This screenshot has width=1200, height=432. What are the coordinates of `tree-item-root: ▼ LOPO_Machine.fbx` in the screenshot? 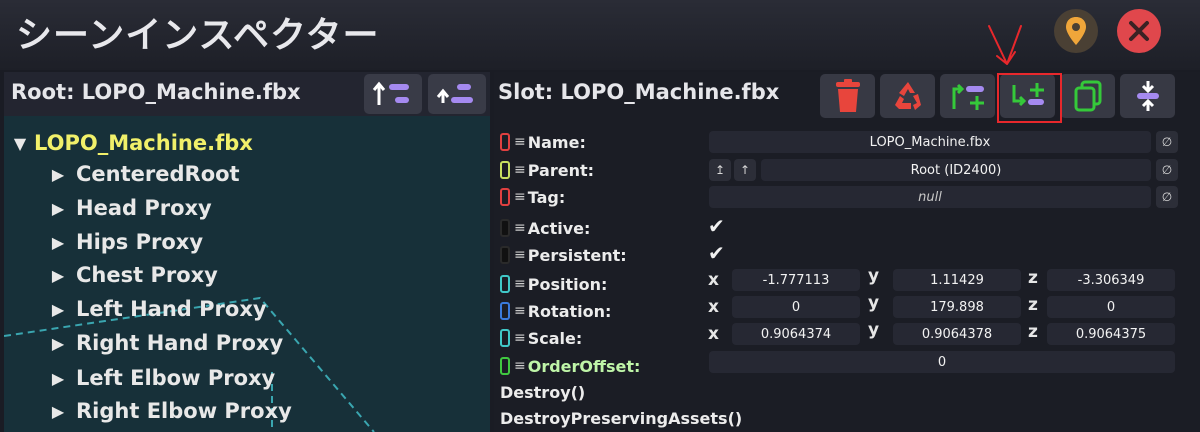 It's located at (131, 143).